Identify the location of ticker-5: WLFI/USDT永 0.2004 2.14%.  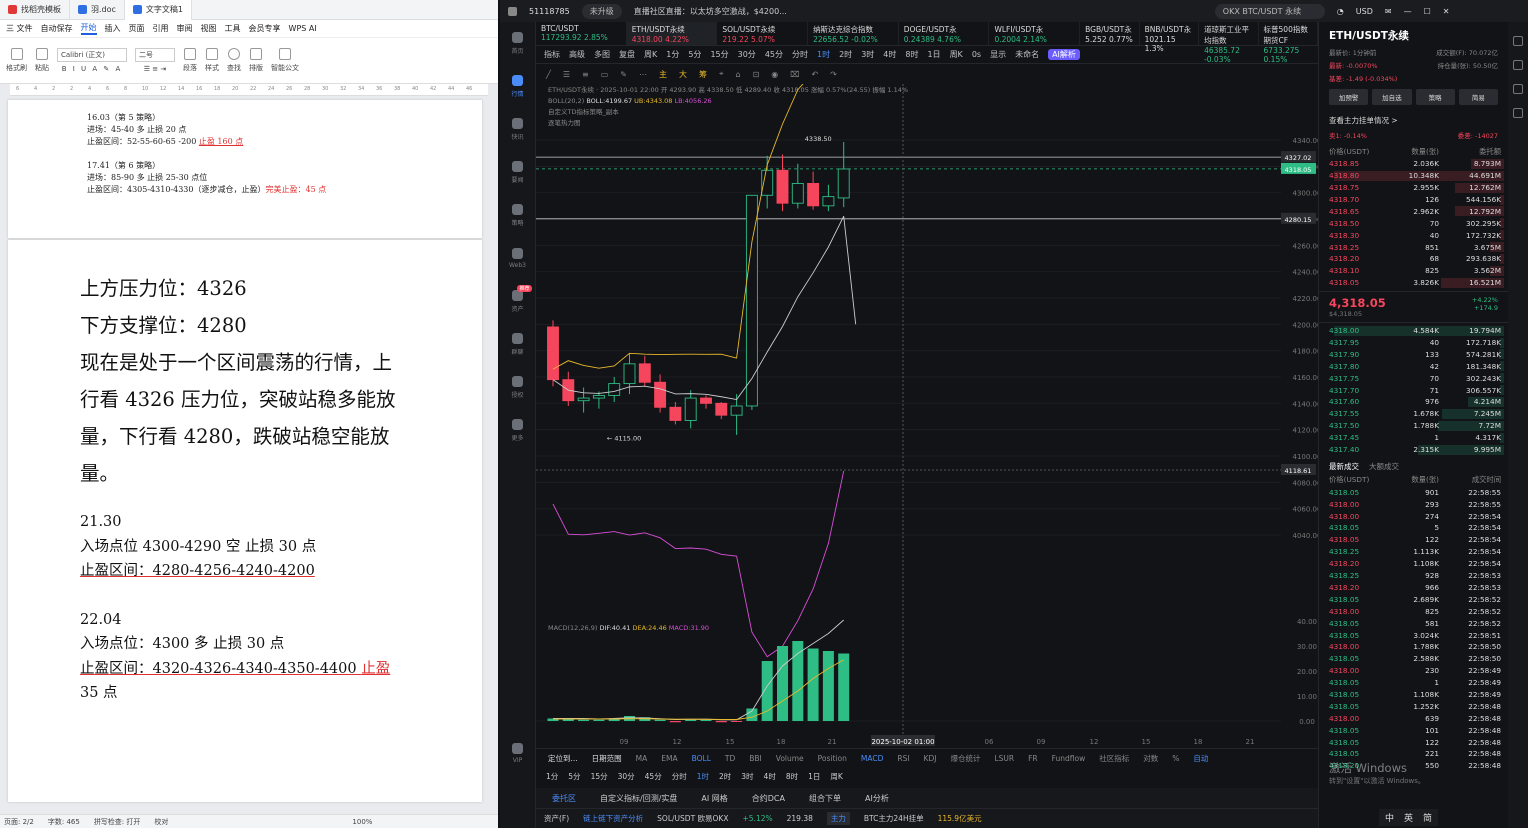
(1035, 33).